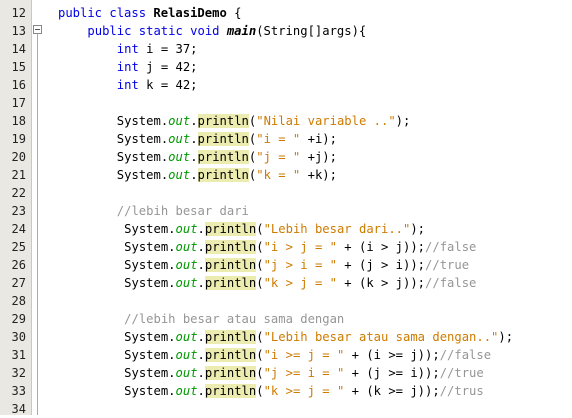  I want to click on code-line: 23 //lebih besar dari, so click(286, 211).